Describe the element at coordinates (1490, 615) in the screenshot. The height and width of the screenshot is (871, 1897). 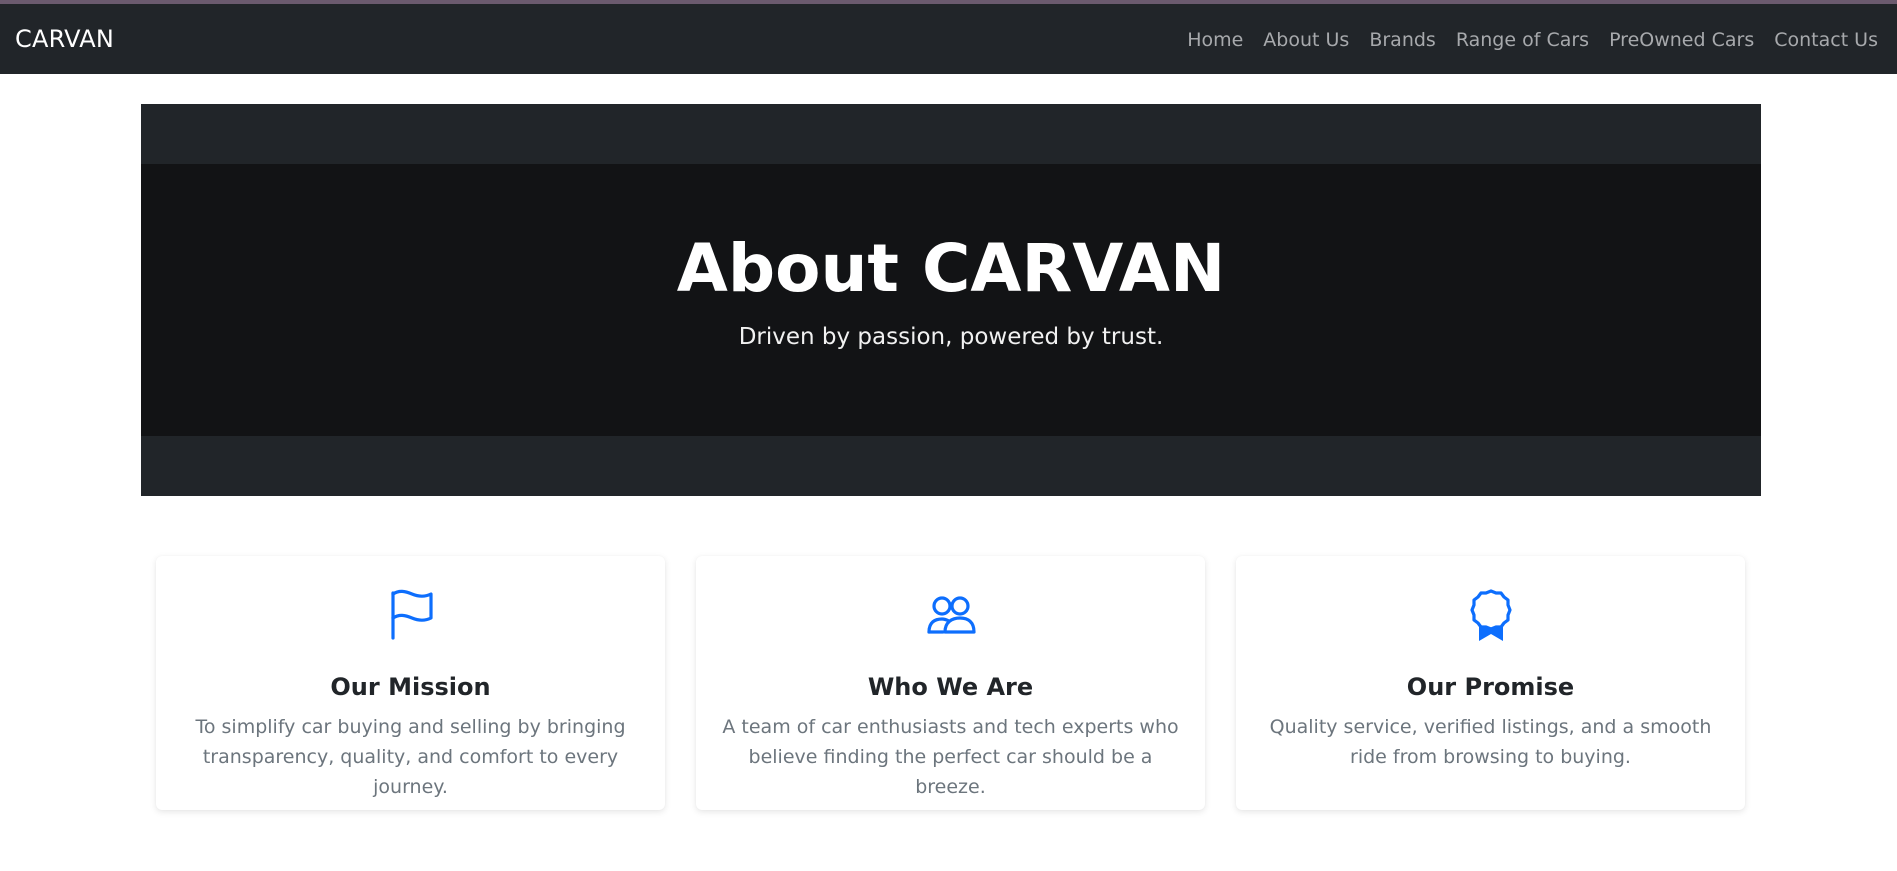
I see `award-icon` at that location.